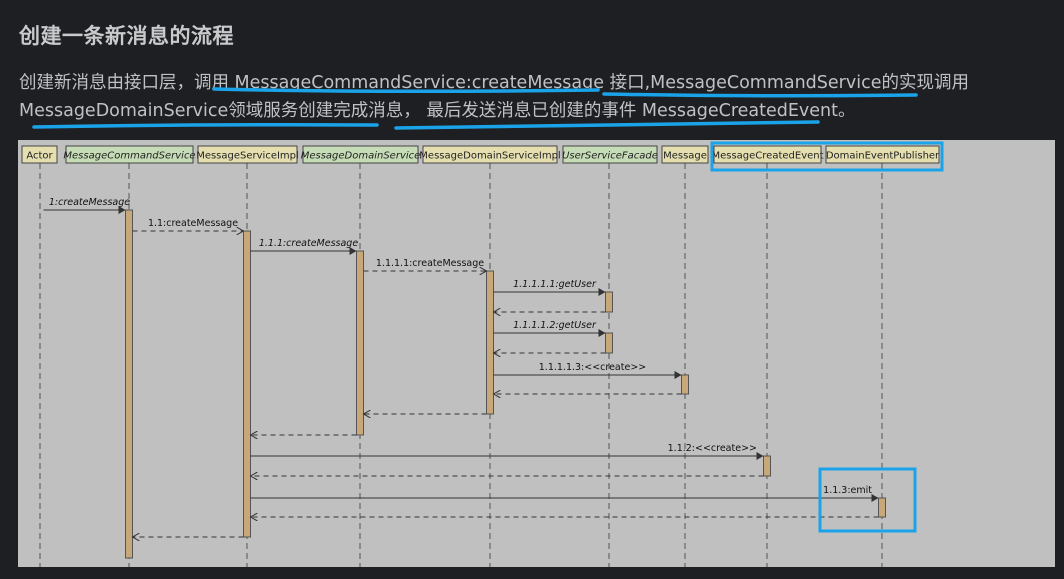 Image resolution: width=1064 pixels, height=579 pixels. What do you see at coordinates (555, 325) in the screenshot?
I see `message-label-7: 1.1.1.1.2:getUser` at bounding box center [555, 325].